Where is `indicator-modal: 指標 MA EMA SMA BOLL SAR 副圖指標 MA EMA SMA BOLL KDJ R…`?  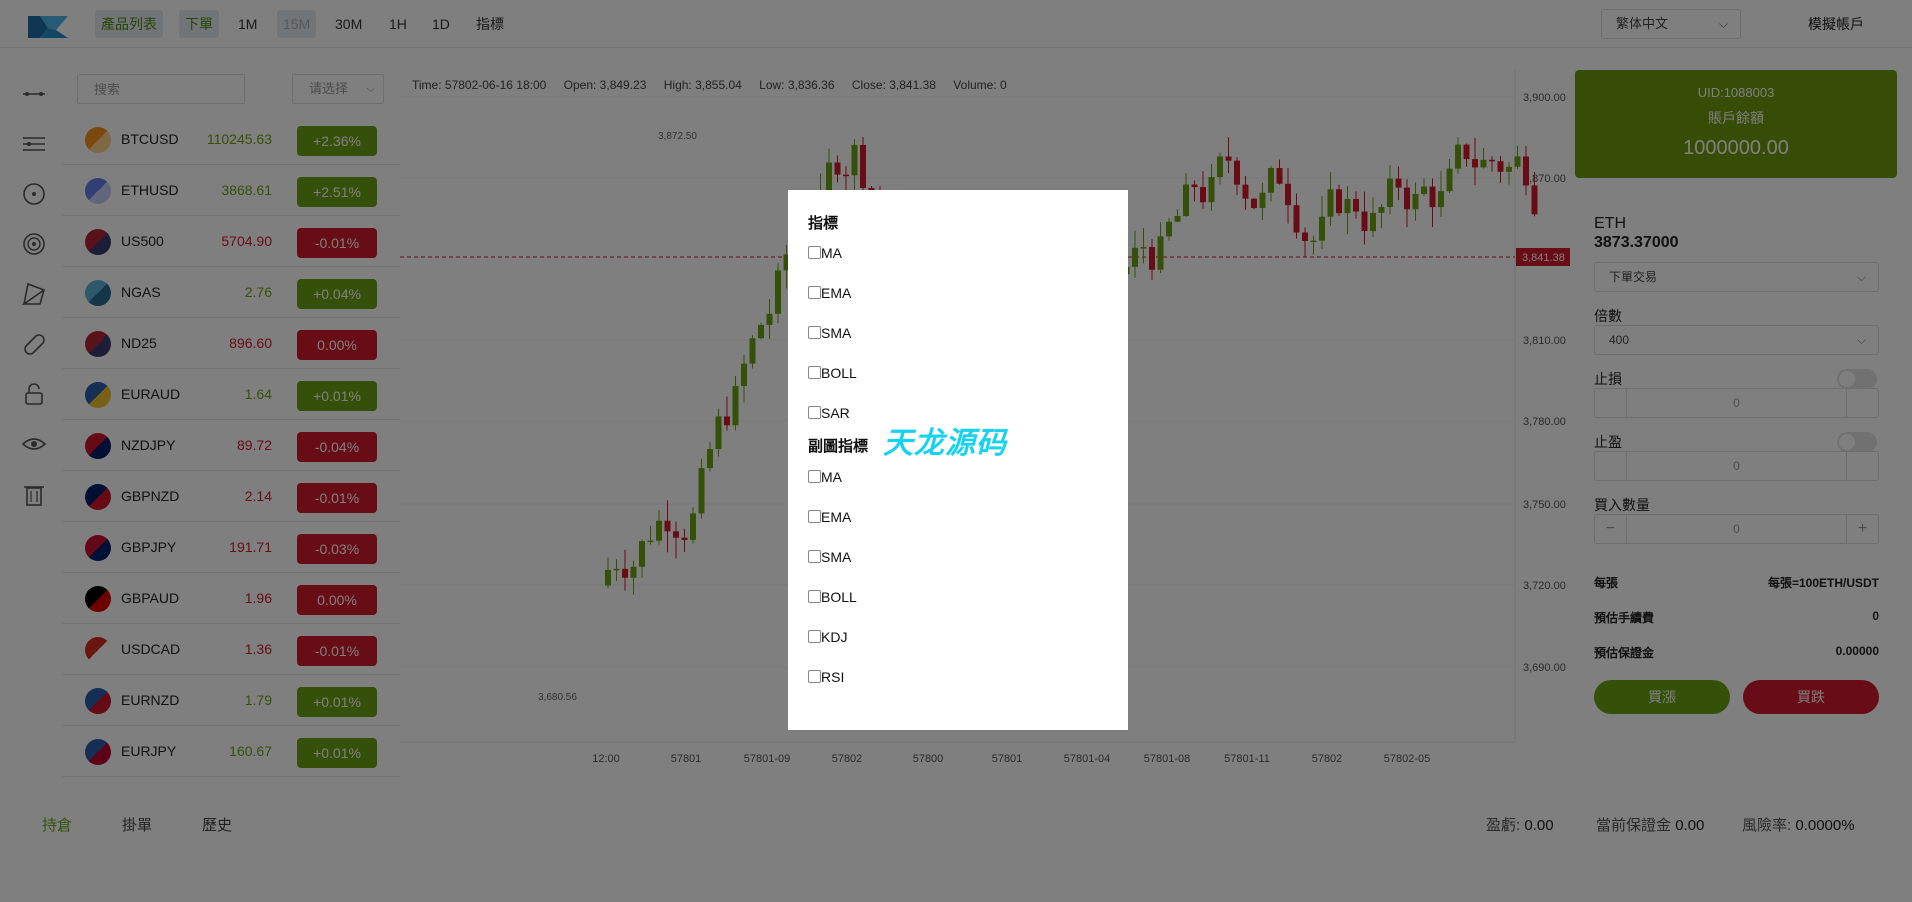 indicator-modal: 指標 MA EMA SMA BOLL SAR 副圖指標 MA EMA SMA BOLL KDJ R… is located at coordinates (958, 460).